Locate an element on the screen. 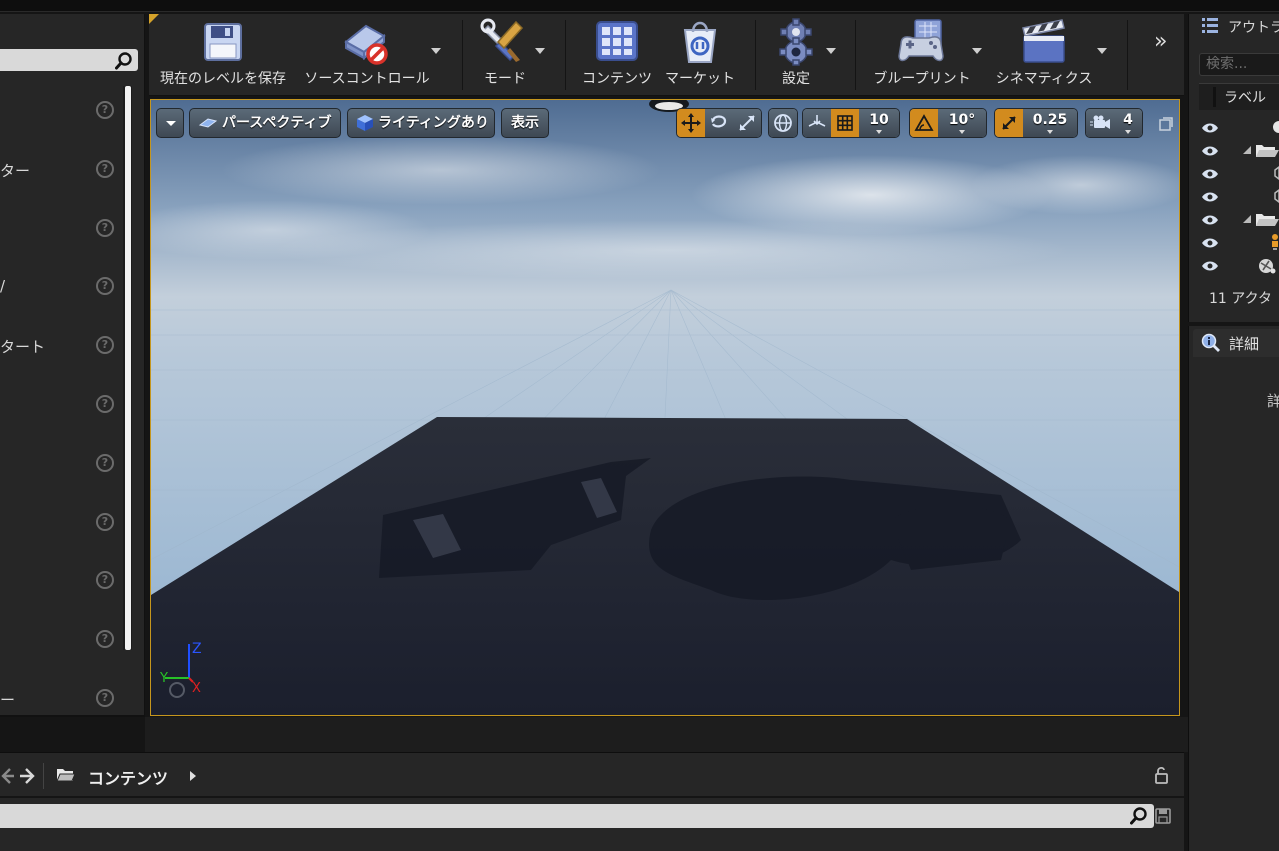  modes-list-item: タート? is located at coordinates (62, 365).